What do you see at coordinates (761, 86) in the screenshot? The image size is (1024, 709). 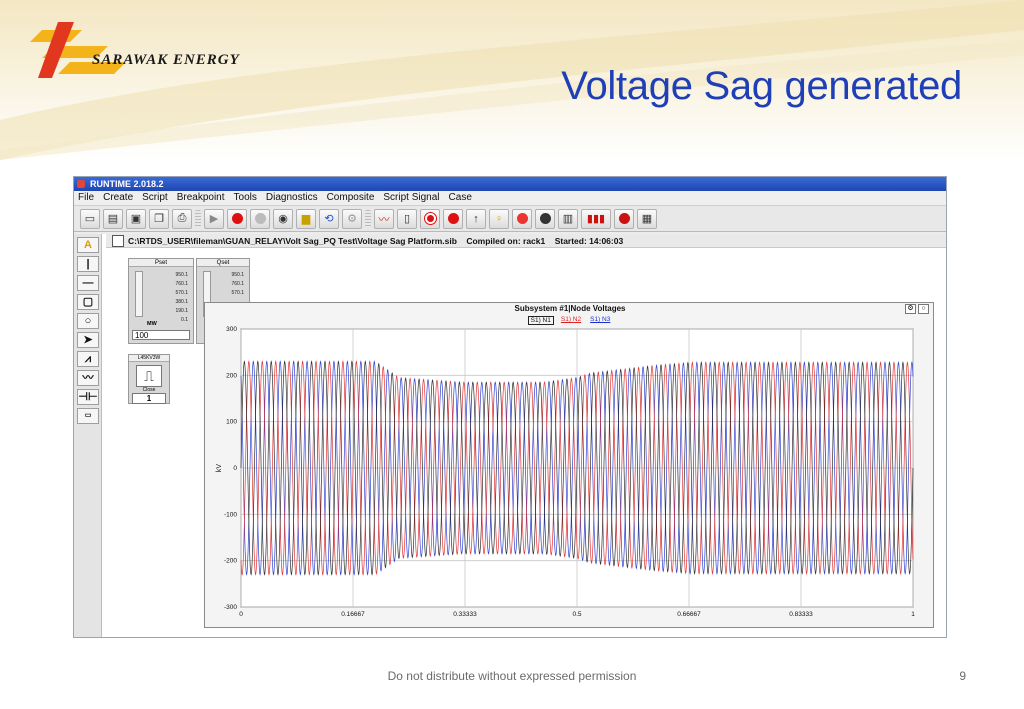 I see `slide-title: Voltage Sag generated` at bounding box center [761, 86].